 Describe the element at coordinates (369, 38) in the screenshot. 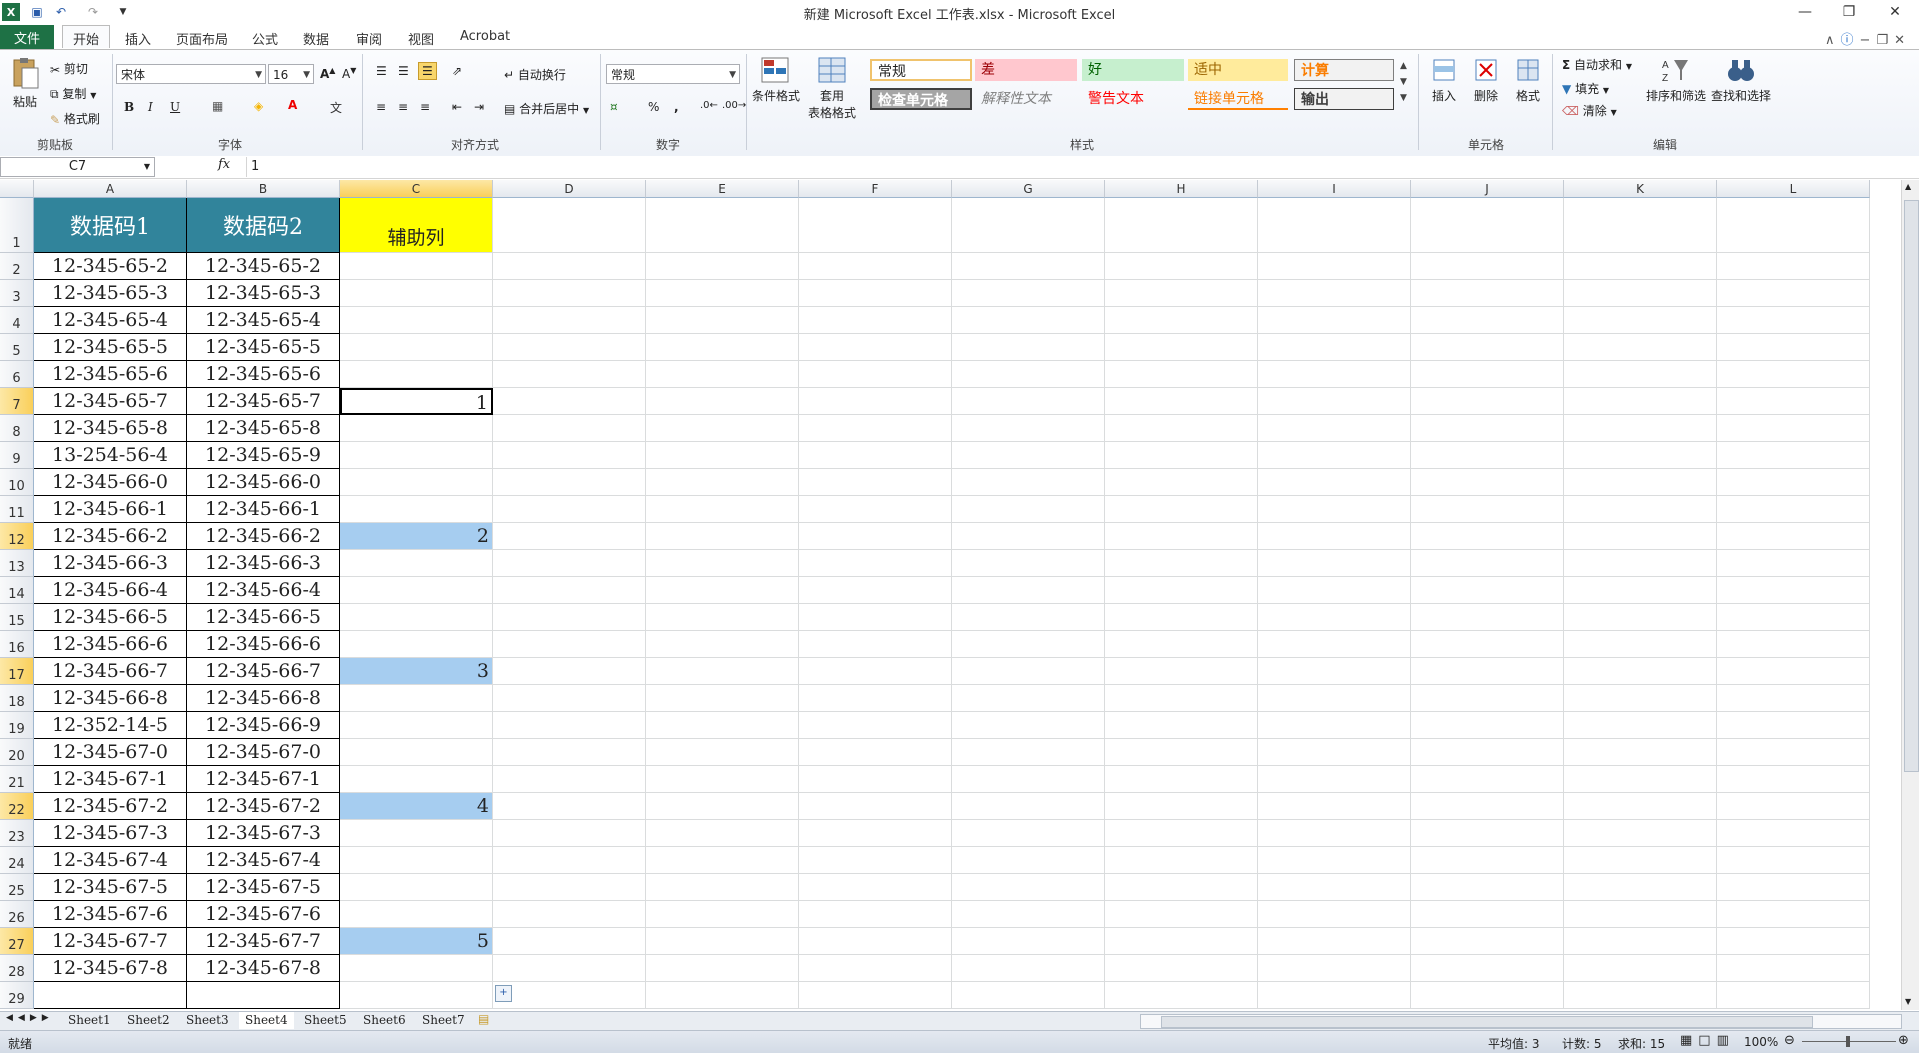

I see `tab-review: 审阅` at that location.